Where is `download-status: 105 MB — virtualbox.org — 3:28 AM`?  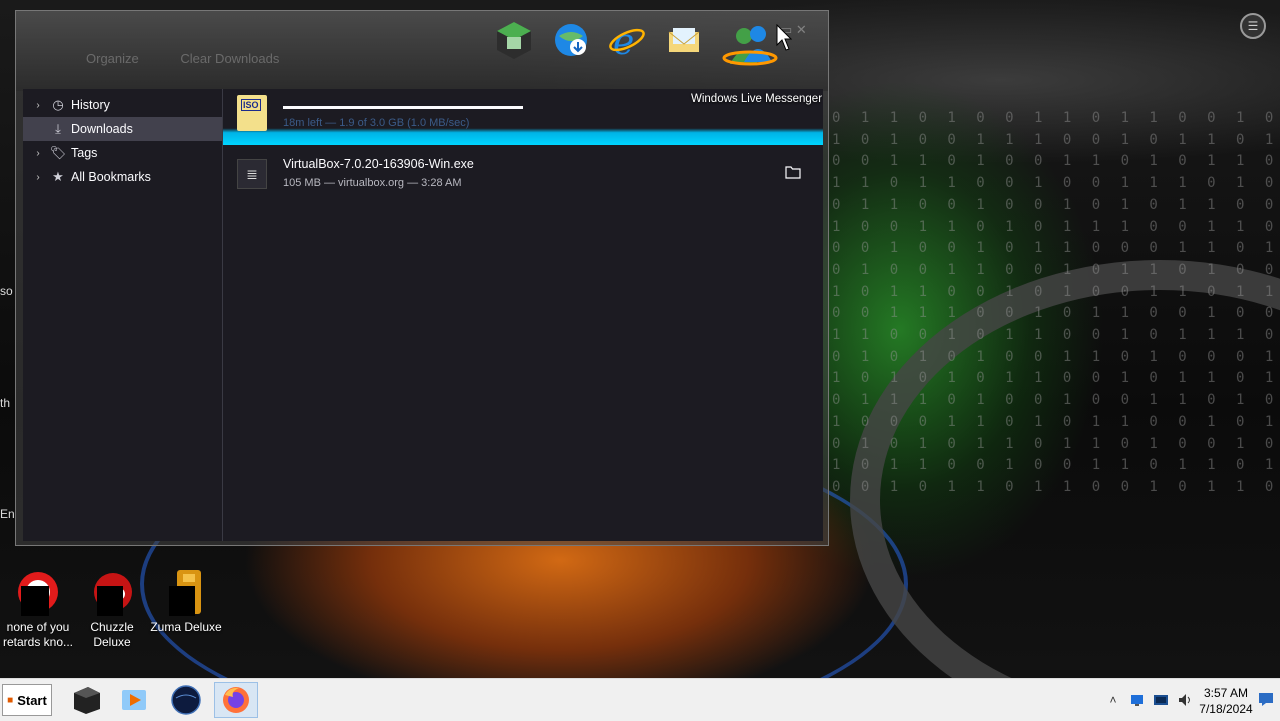
download-status: 105 MB — virtualbox.org — 3:28 AM is located at coordinates (372, 183).